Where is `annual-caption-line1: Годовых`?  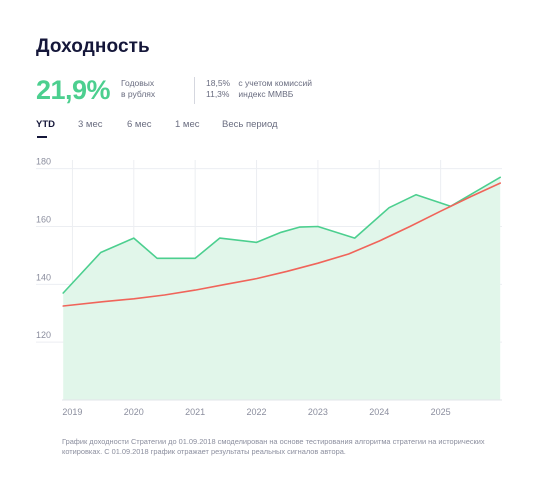
annual-caption-line1: Годовых is located at coordinates (138, 83).